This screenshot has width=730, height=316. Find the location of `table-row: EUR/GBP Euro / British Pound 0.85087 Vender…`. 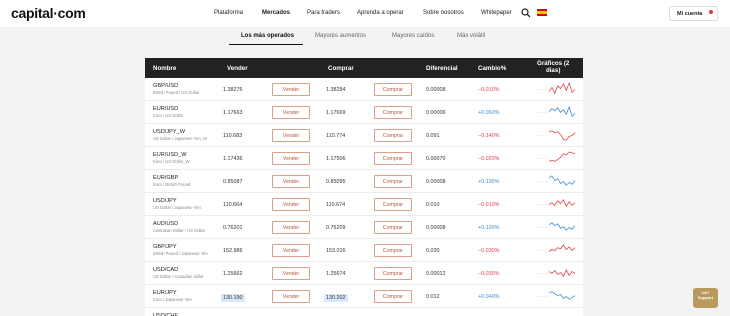

table-row: EUR/GBP Euro / British Pound 0.85087 Vender… is located at coordinates (364, 181).